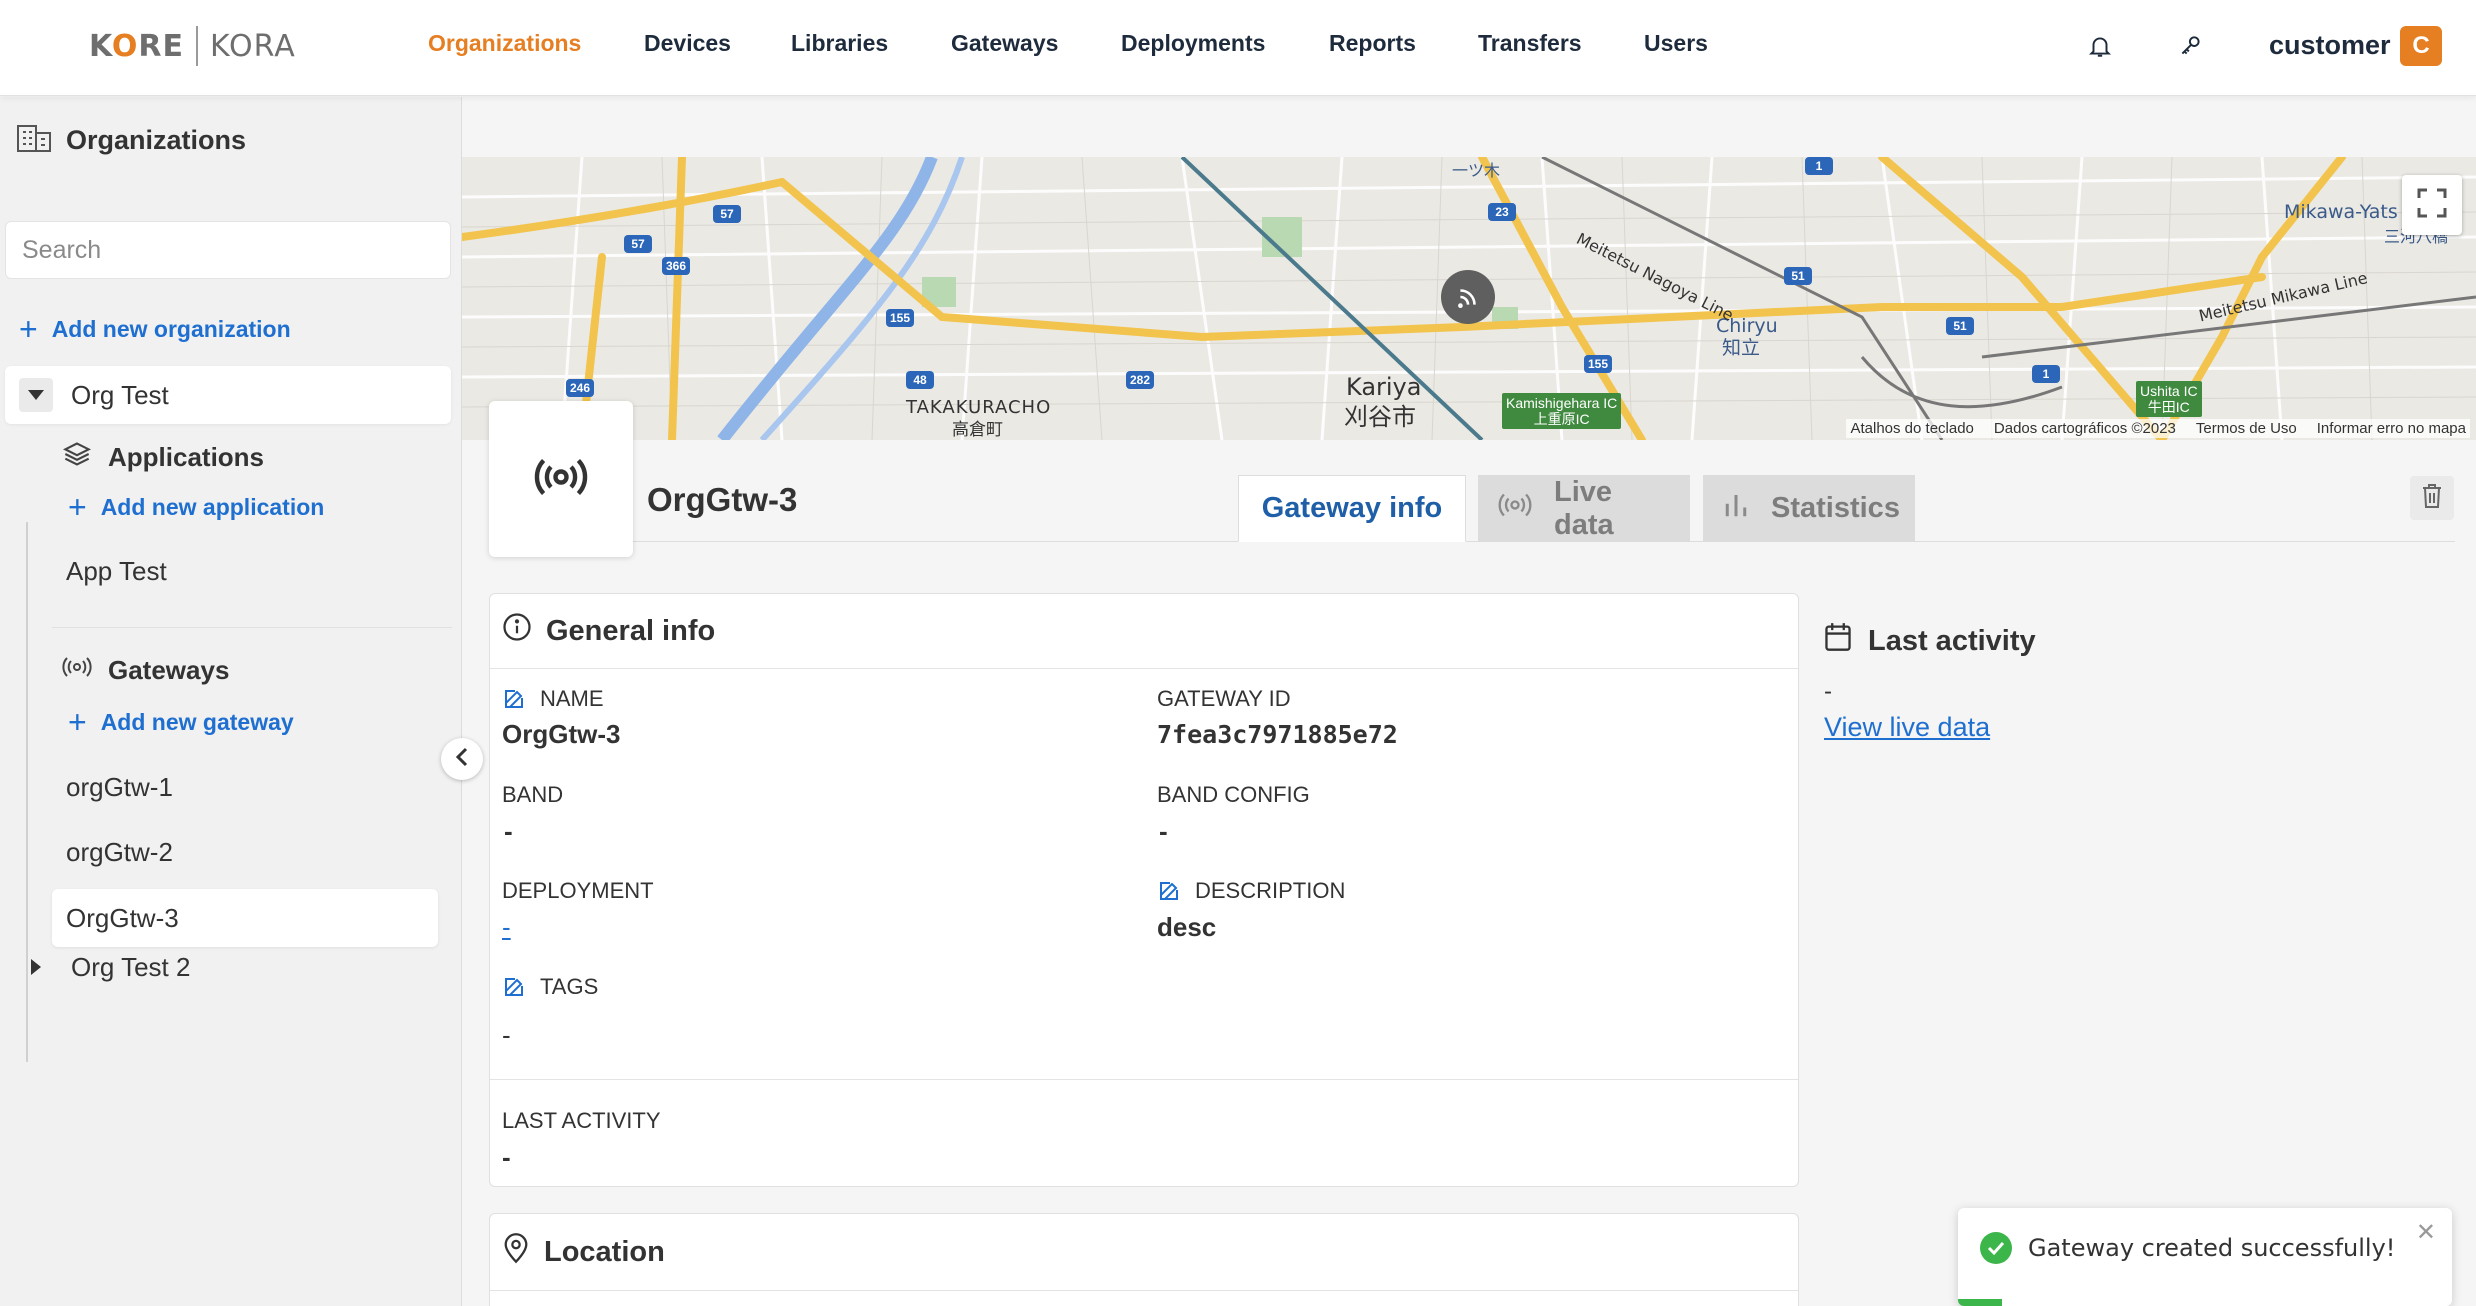 The image size is (2476, 1306). What do you see at coordinates (1277, 734) in the screenshot?
I see `field-gateway-id-value: 7fea3c7971885e72` at bounding box center [1277, 734].